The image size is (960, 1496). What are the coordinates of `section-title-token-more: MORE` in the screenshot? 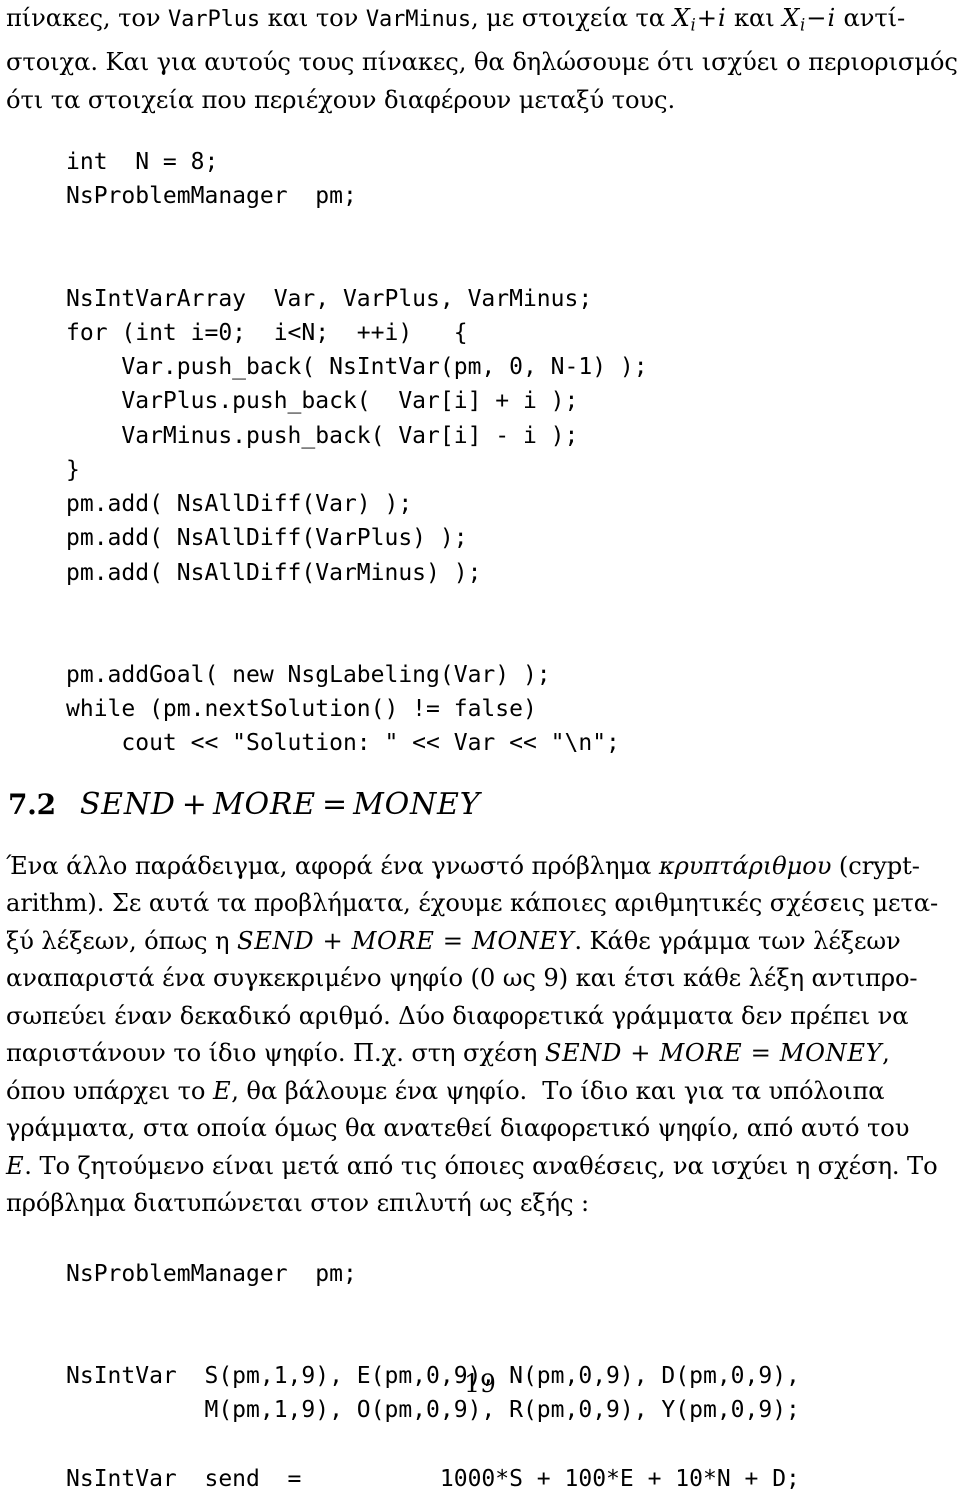 It's located at (264, 804).